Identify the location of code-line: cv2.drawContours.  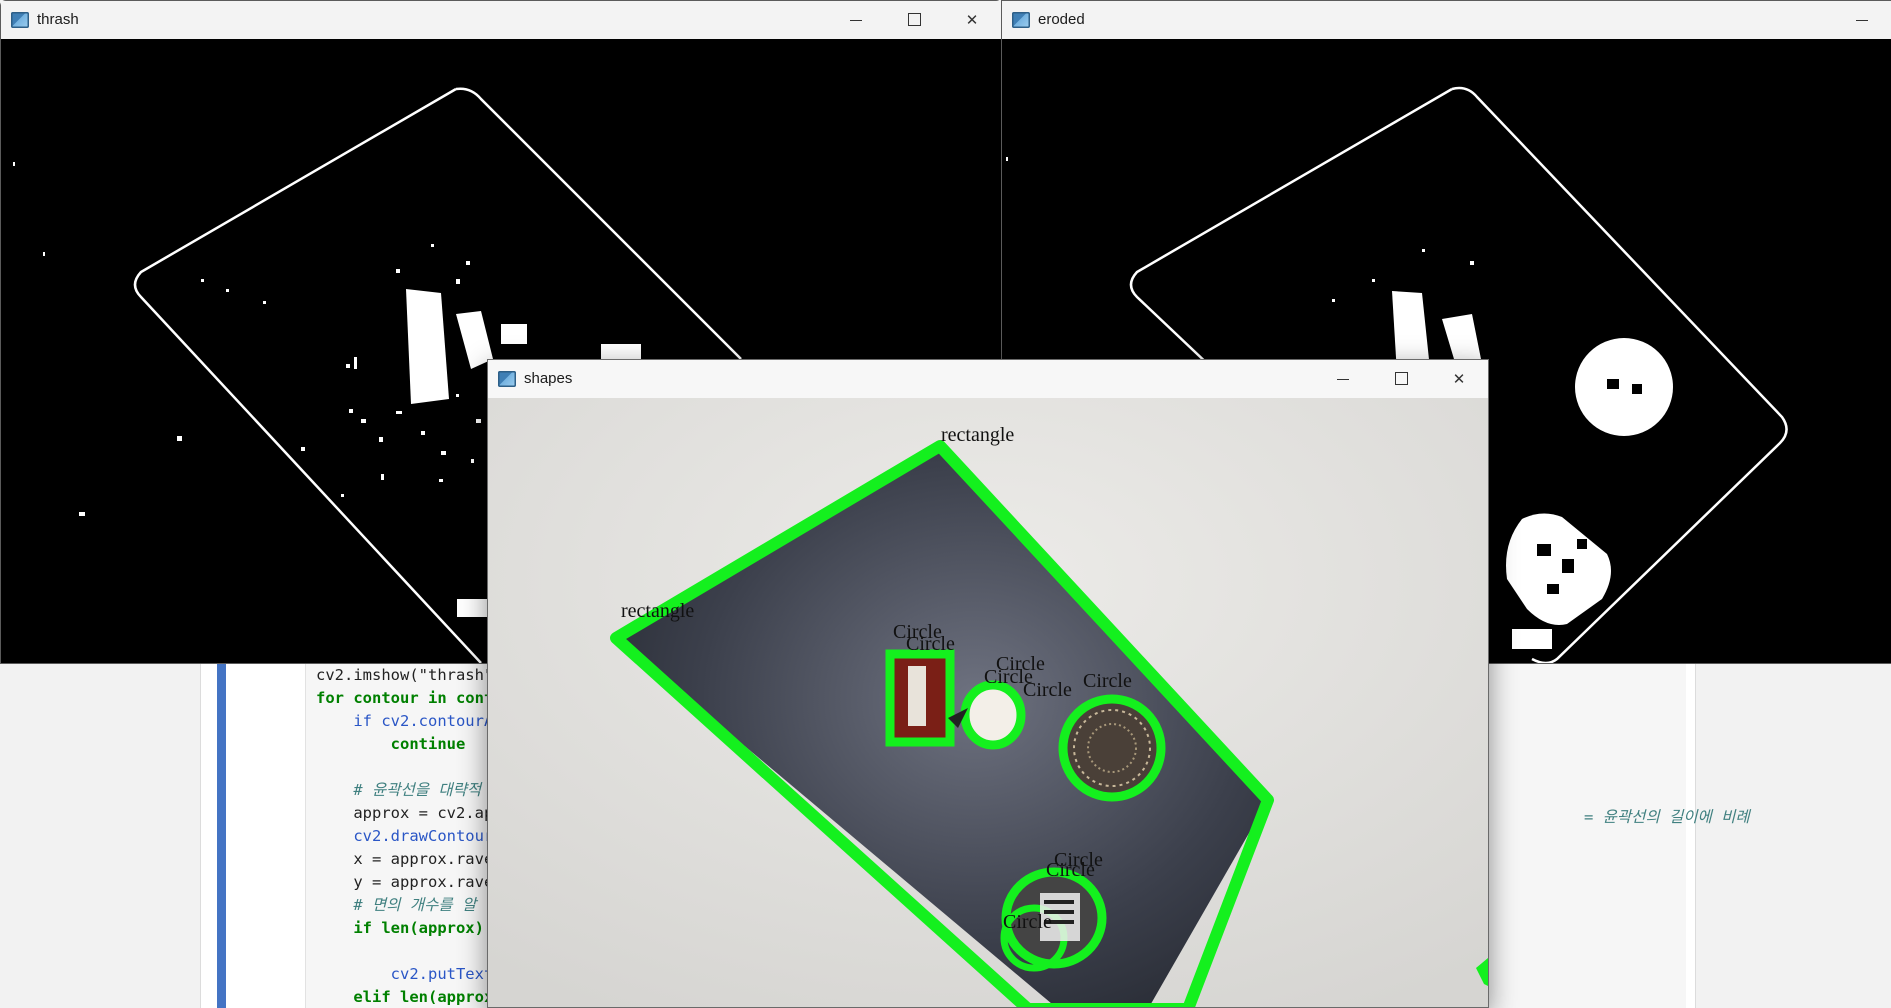
(409, 836).